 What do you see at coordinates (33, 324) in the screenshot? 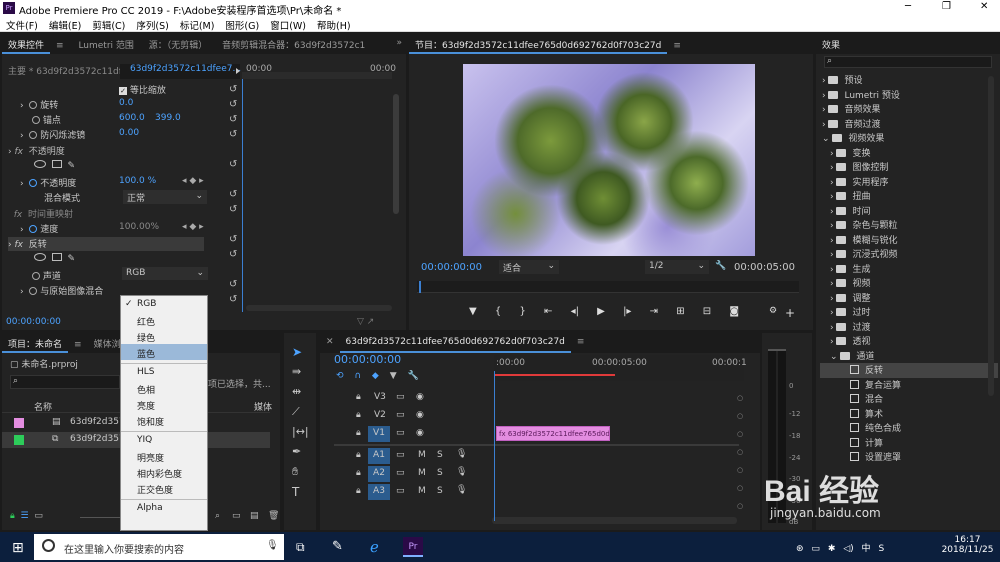
I see `ec-timecode: 00:00:00:00` at bounding box center [33, 324].